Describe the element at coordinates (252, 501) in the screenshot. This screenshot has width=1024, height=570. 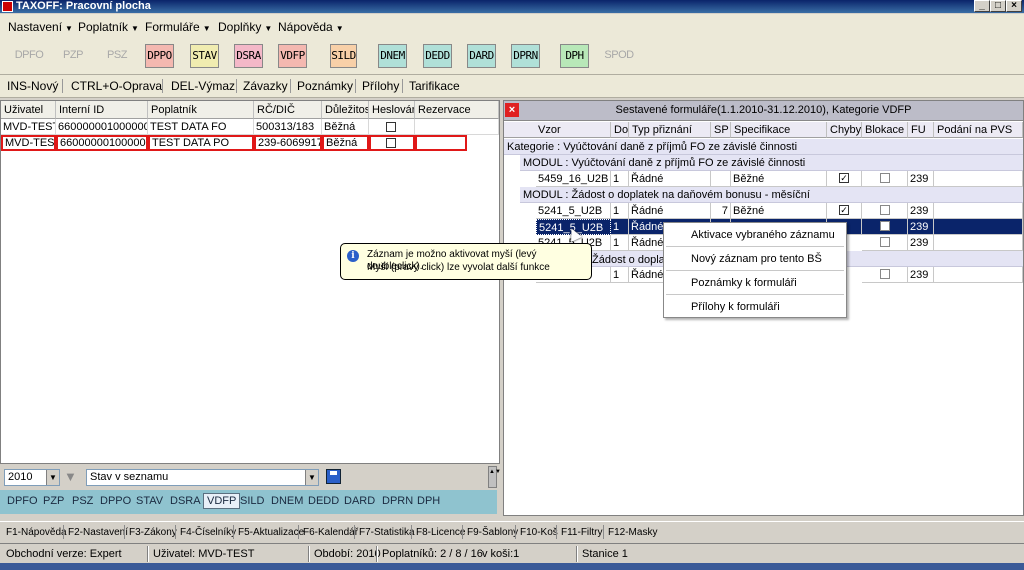
I see `tab-sild: SILD` at that location.